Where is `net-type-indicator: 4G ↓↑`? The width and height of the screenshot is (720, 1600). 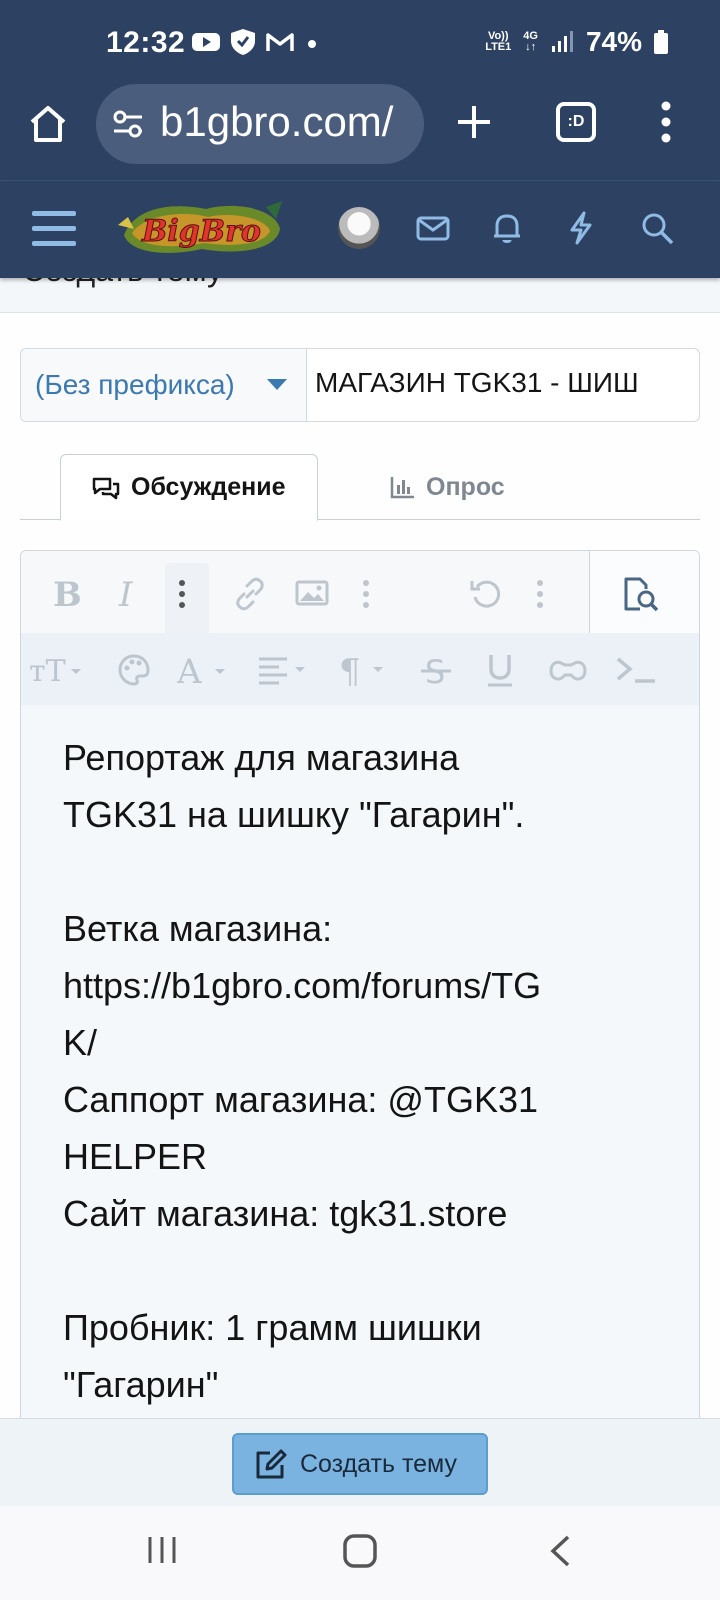 net-type-indicator: 4G ↓↑ is located at coordinates (530, 41).